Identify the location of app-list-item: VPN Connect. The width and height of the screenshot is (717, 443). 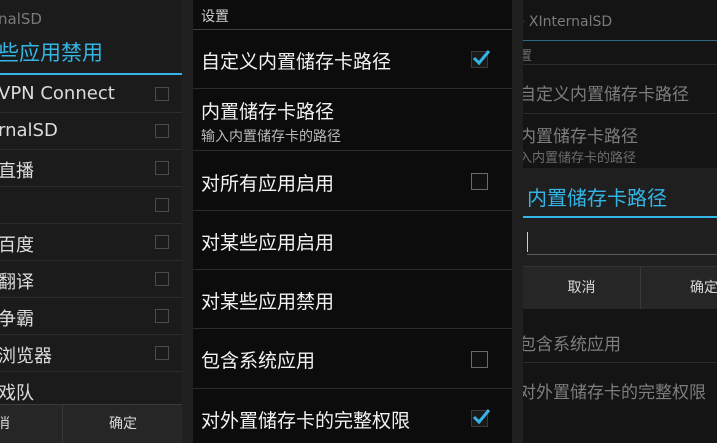
(91, 94).